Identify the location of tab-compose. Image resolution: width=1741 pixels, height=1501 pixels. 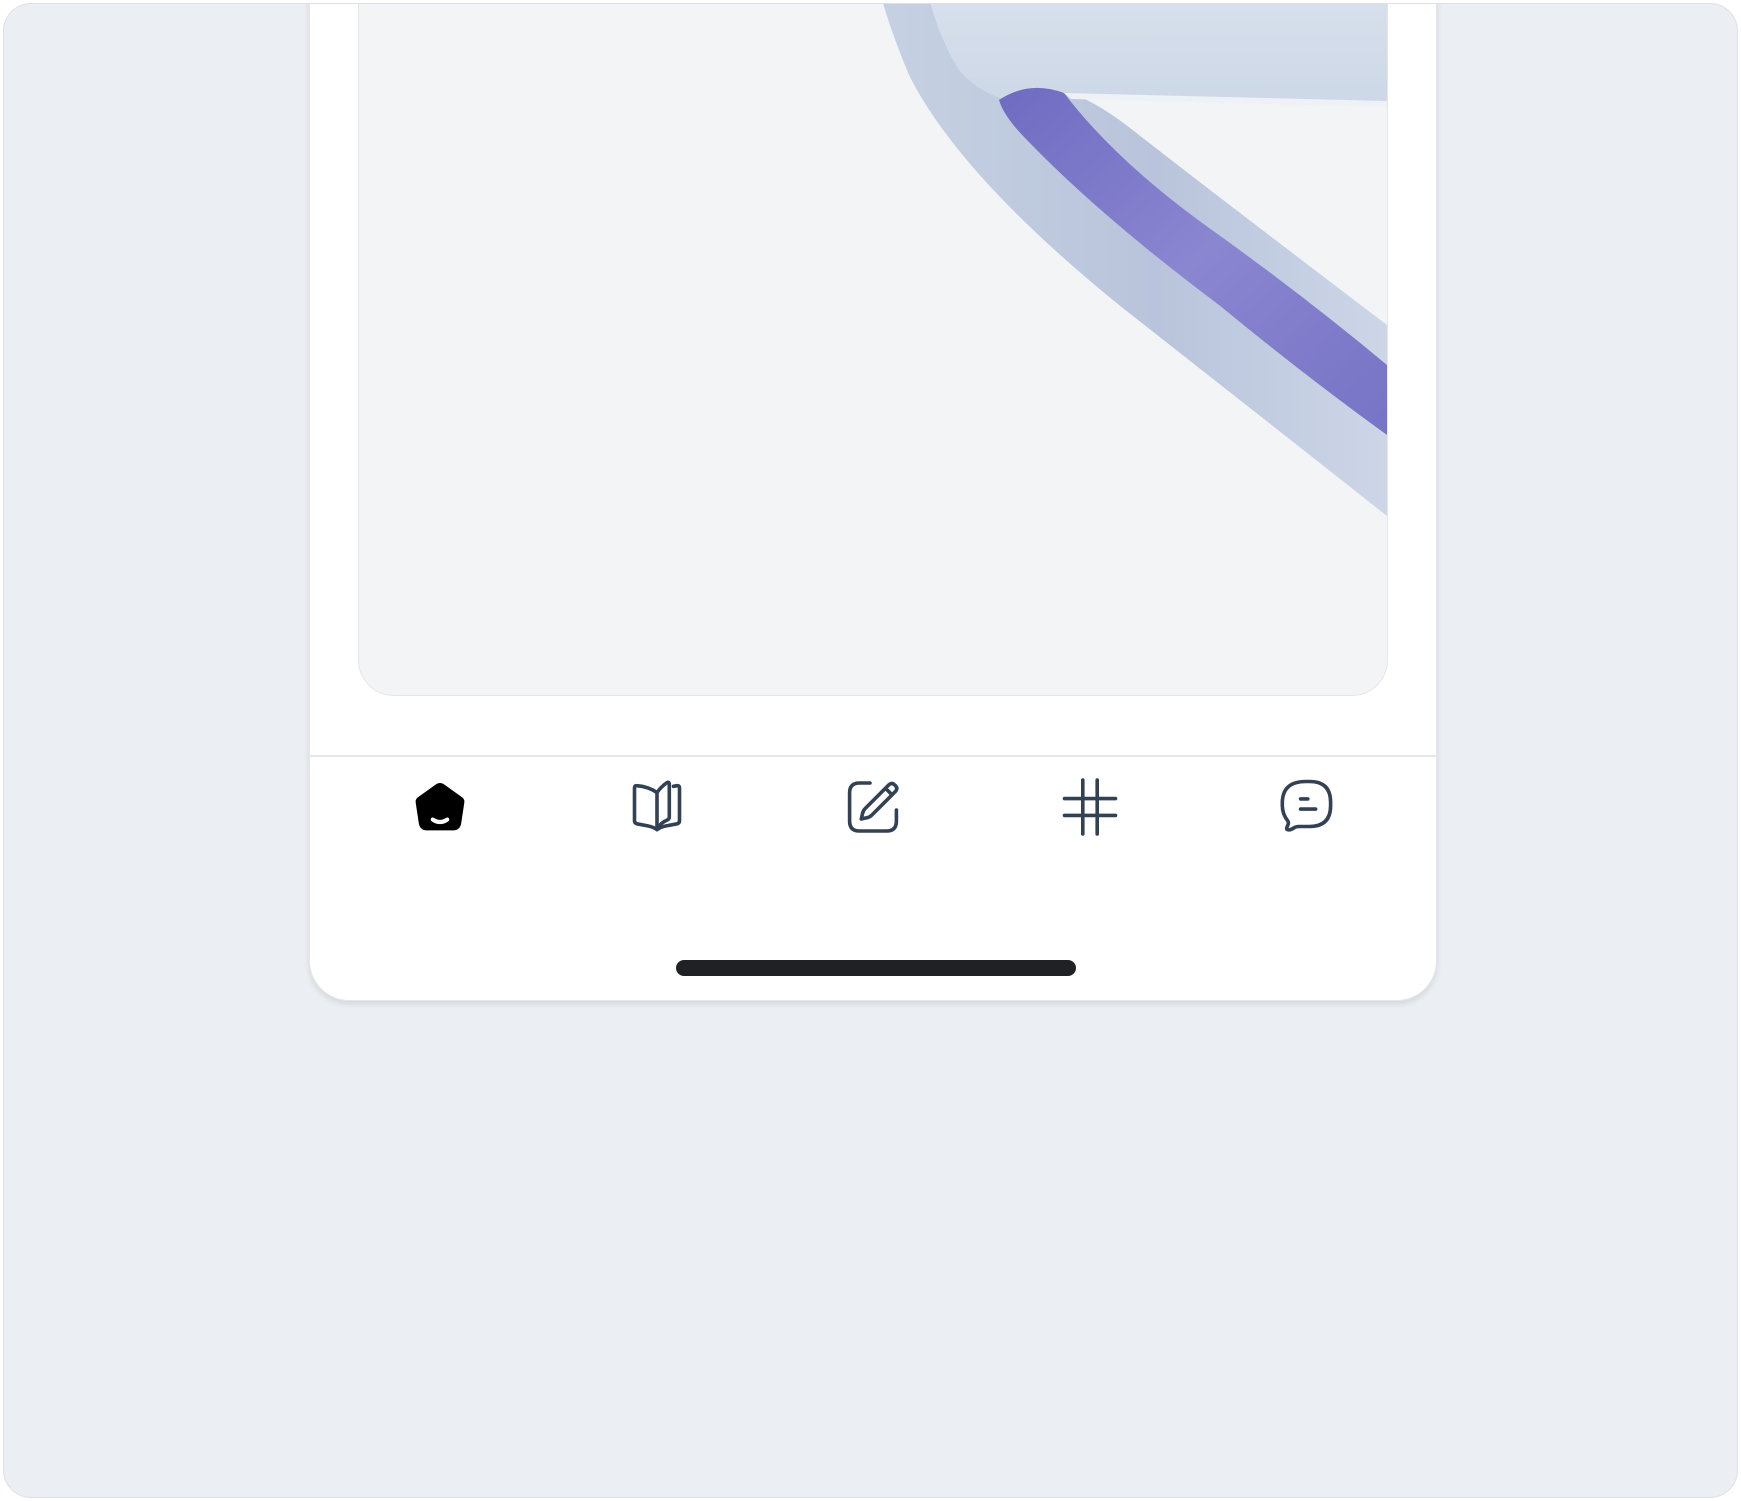
(873, 807).